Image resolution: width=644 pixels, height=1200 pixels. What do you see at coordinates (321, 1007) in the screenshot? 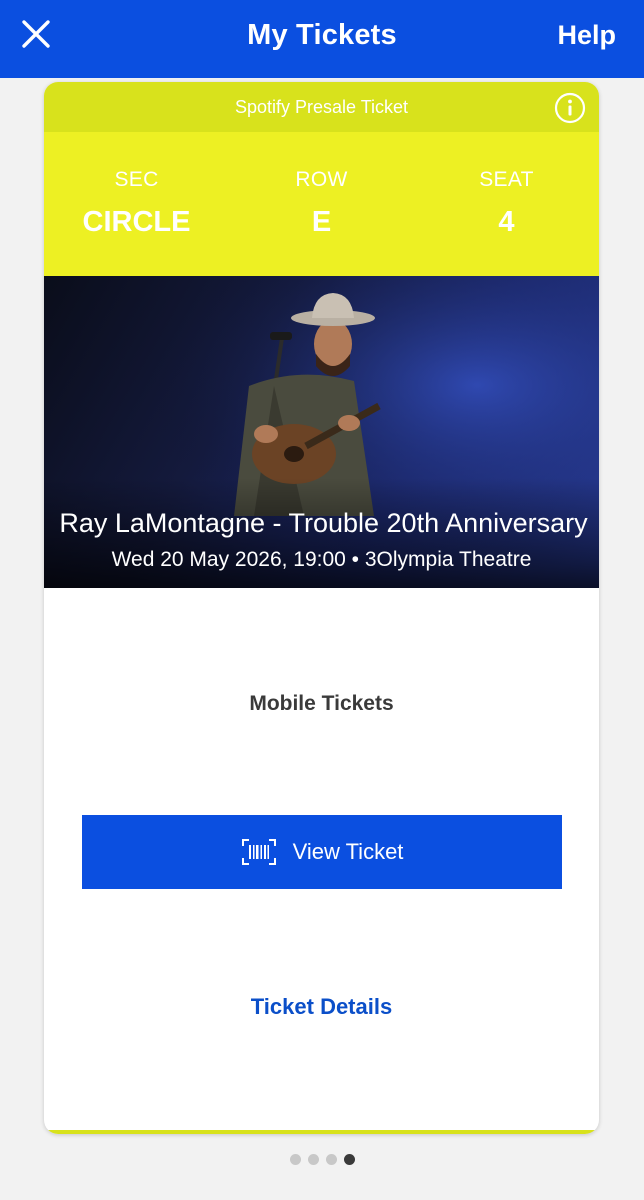
I see `ticket-details-link: Ticket Details` at bounding box center [321, 1007].